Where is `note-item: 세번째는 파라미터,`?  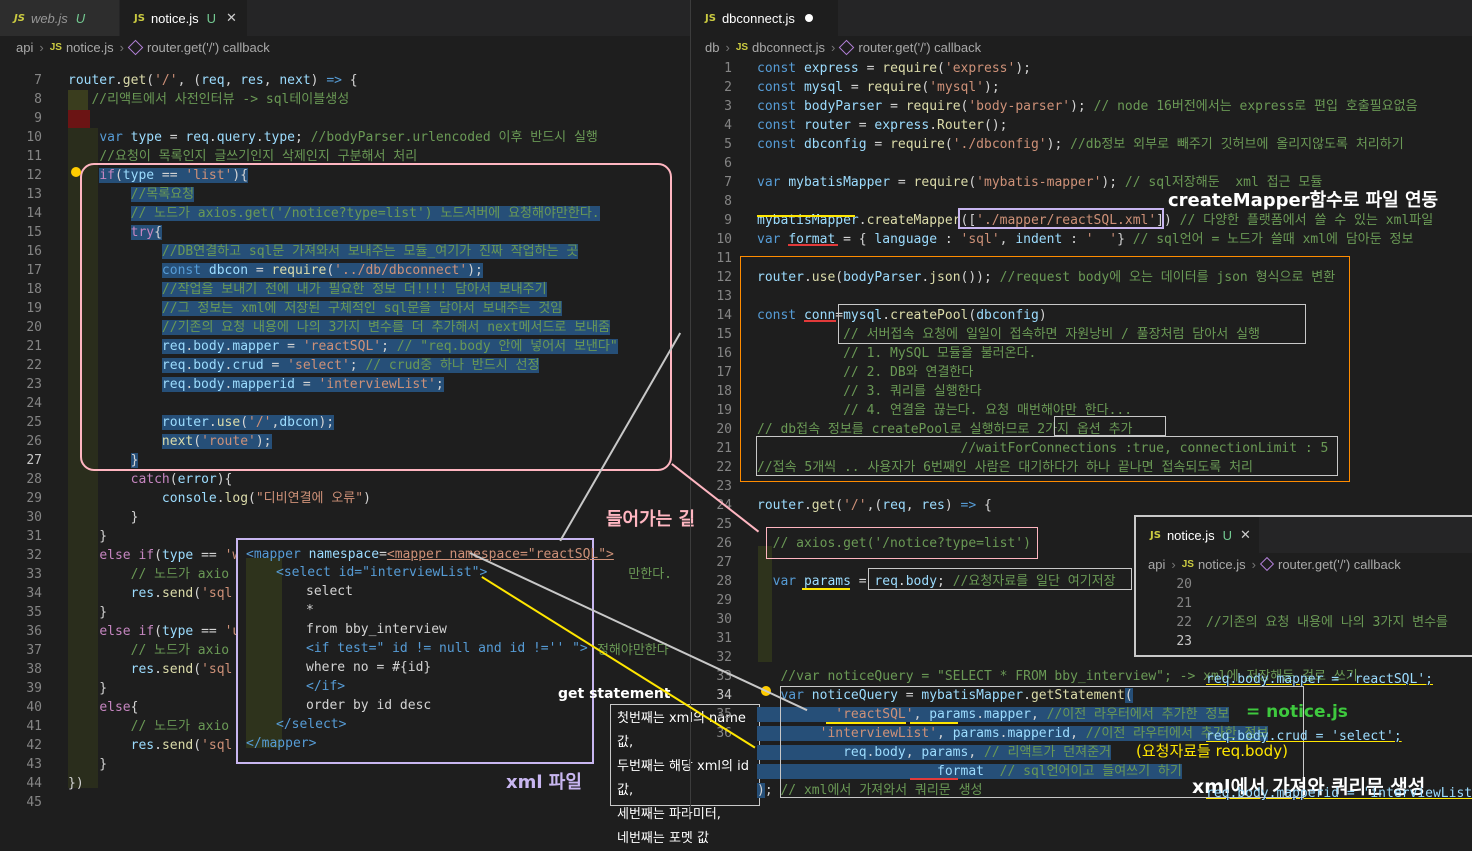
note-item: 세번째는 파라미터, is located at coordinates (669, 814).